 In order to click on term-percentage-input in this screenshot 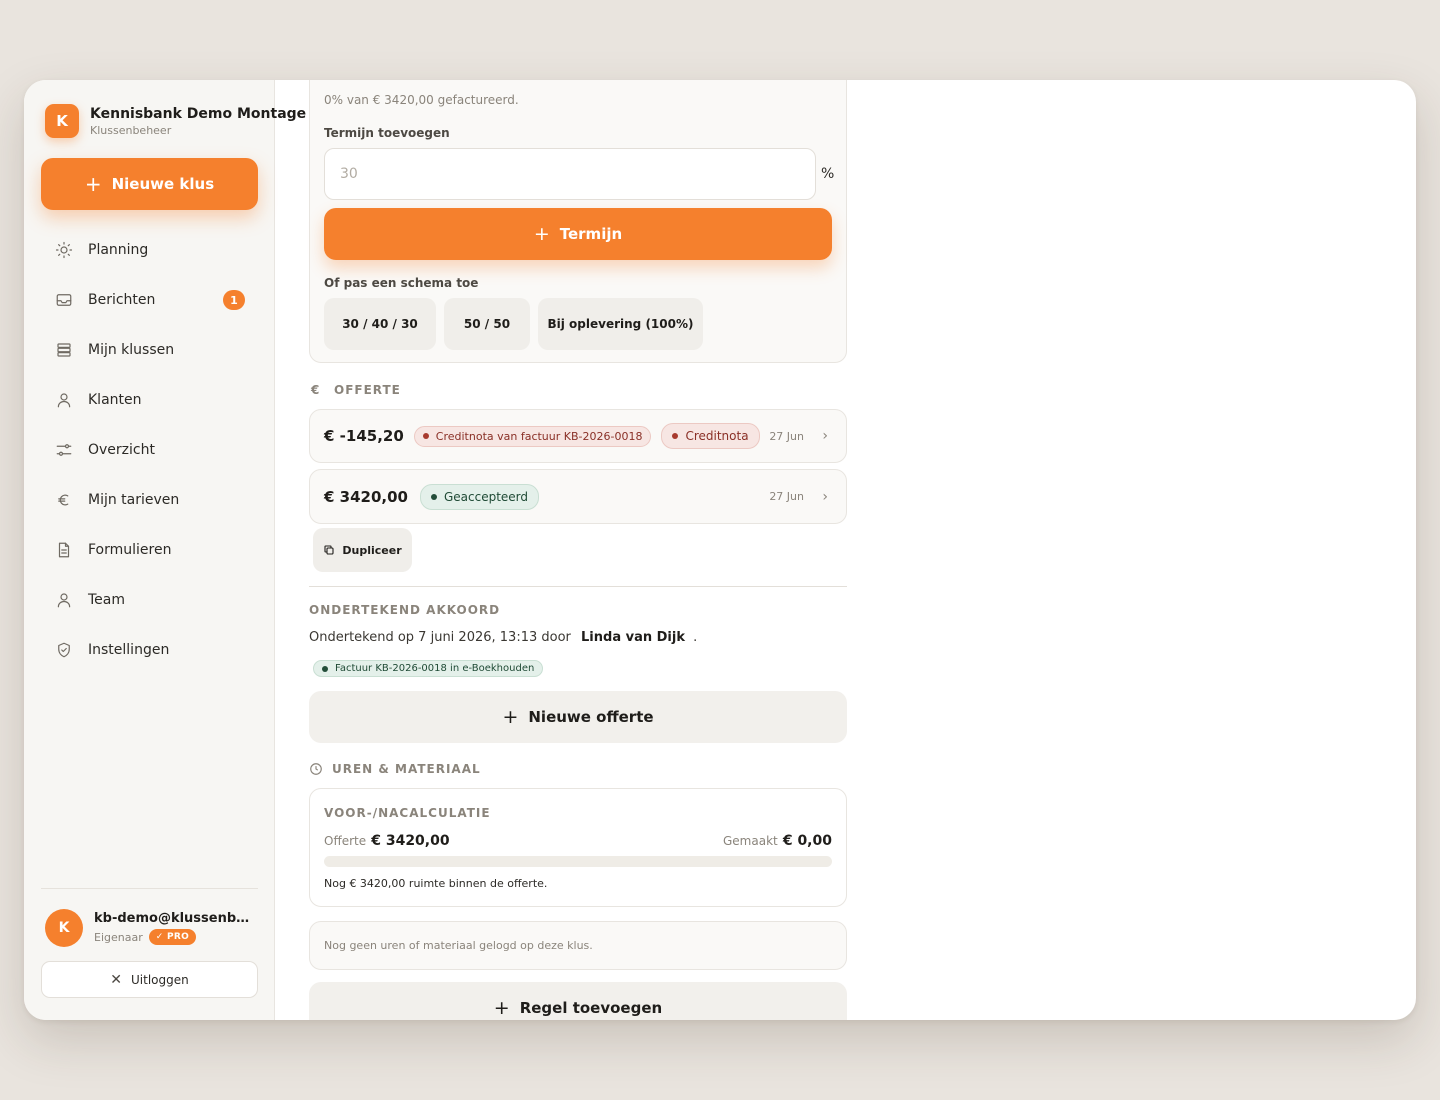, I will do `click(570, 174)`.